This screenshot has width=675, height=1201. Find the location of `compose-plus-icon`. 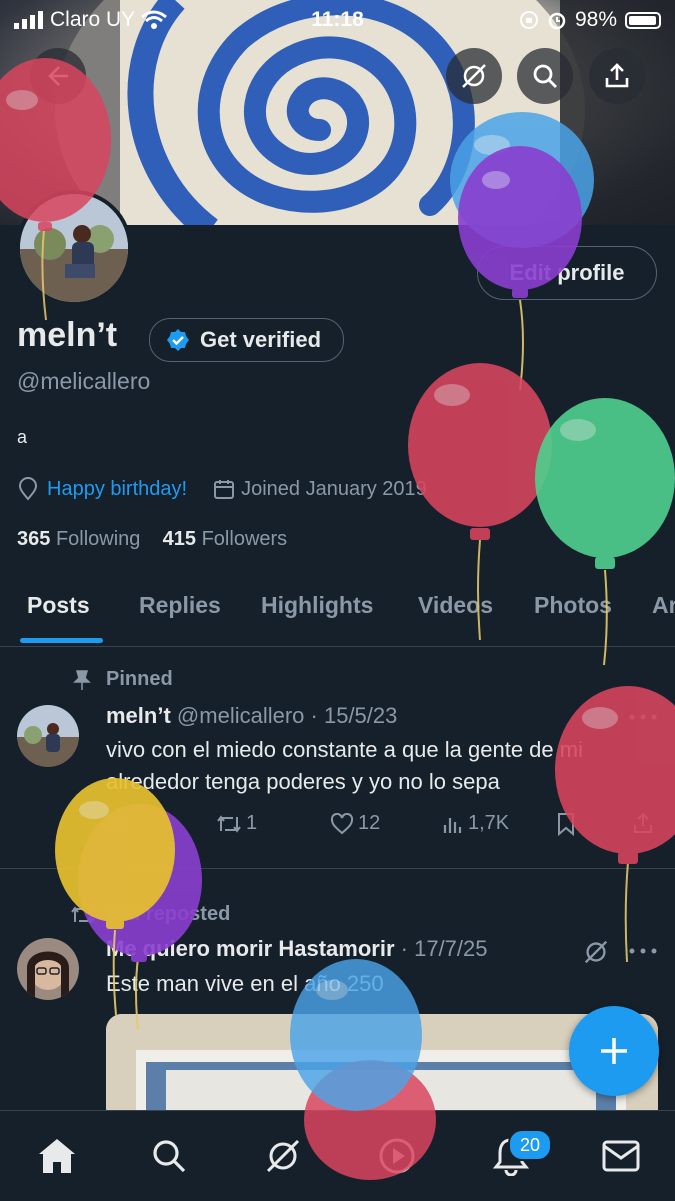

compose-plus-icon is located at coordinates (614, 1051).